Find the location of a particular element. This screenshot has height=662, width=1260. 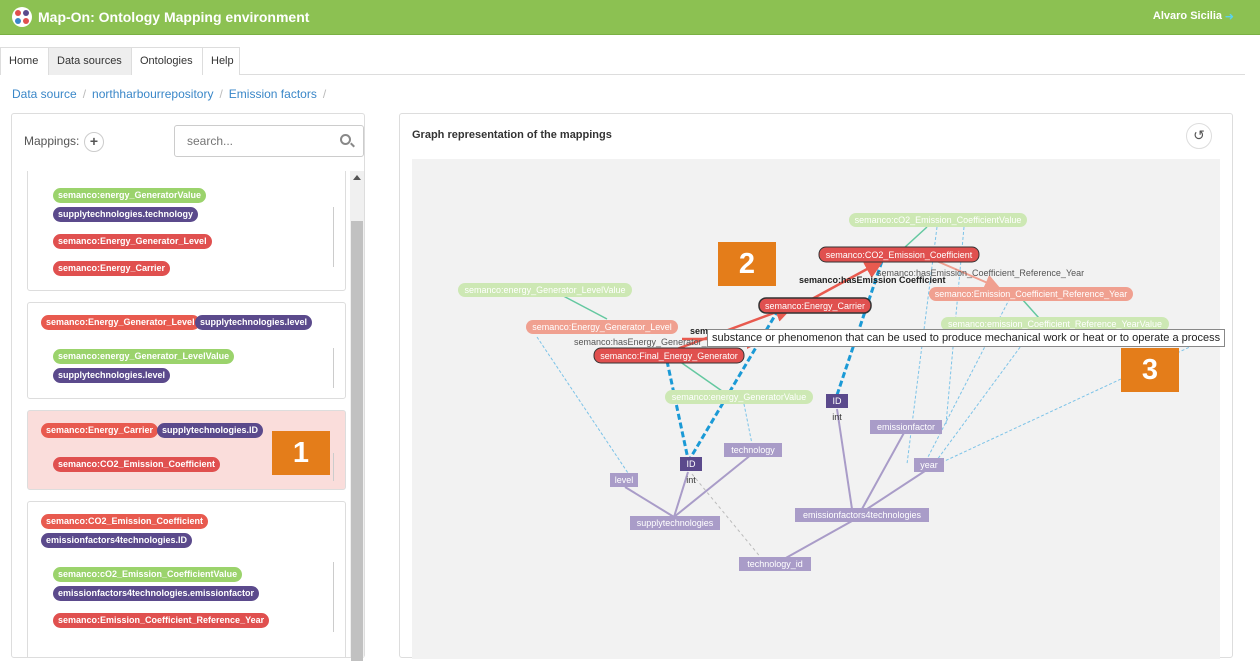

graph-title: Graph representation of the mappings is located at coordinates (512, 135).